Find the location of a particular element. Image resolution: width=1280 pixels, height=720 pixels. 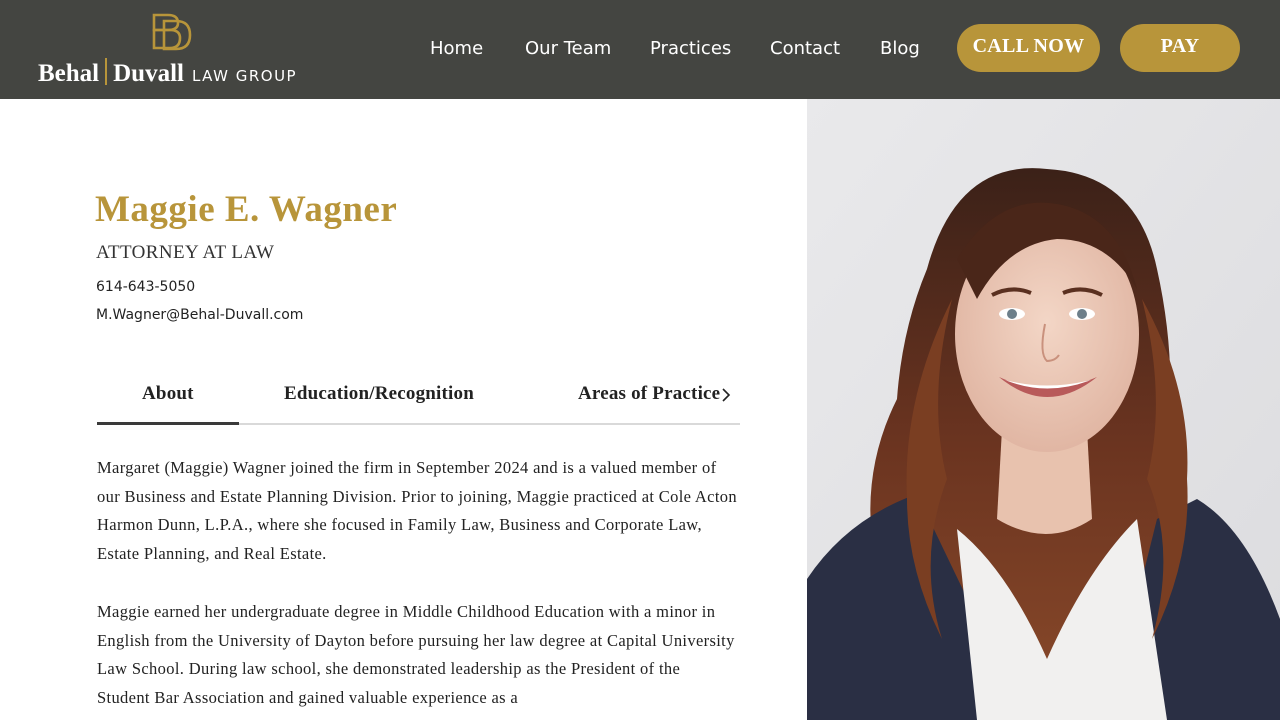

active-tab-indicator is located at coordinates (168, 423).